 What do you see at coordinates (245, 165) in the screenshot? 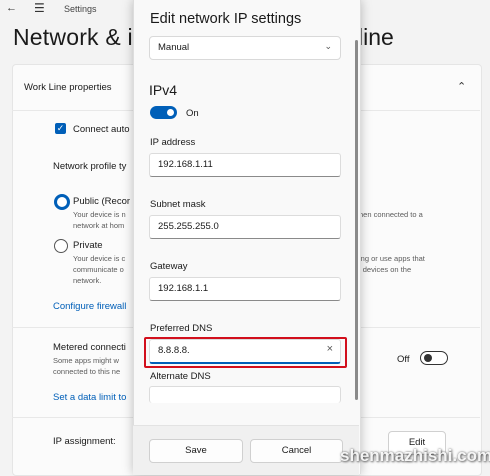
I see `ip-address-field: 192.168.1.11` at bounding box center [245, 165].